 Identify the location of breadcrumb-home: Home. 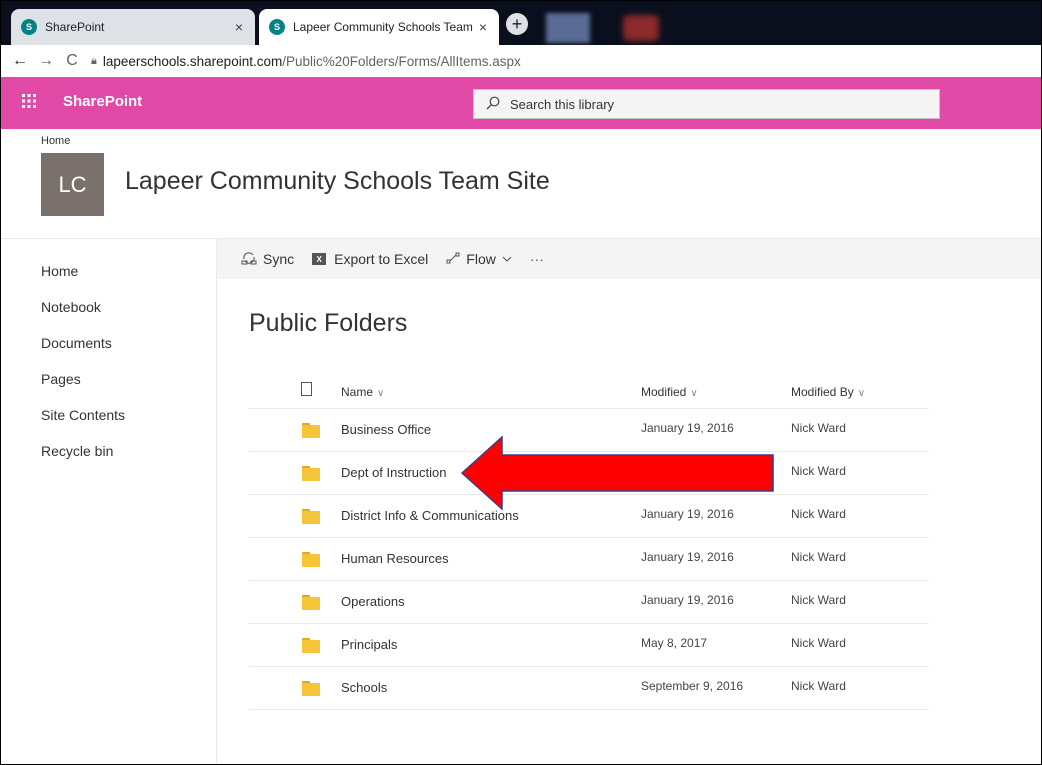
(55, 141).